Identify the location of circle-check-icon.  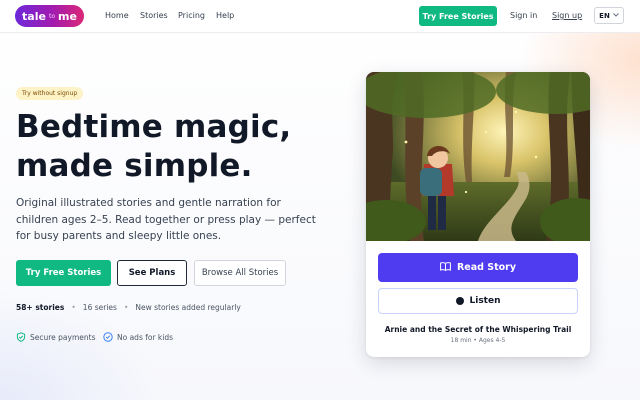
(108, 337).